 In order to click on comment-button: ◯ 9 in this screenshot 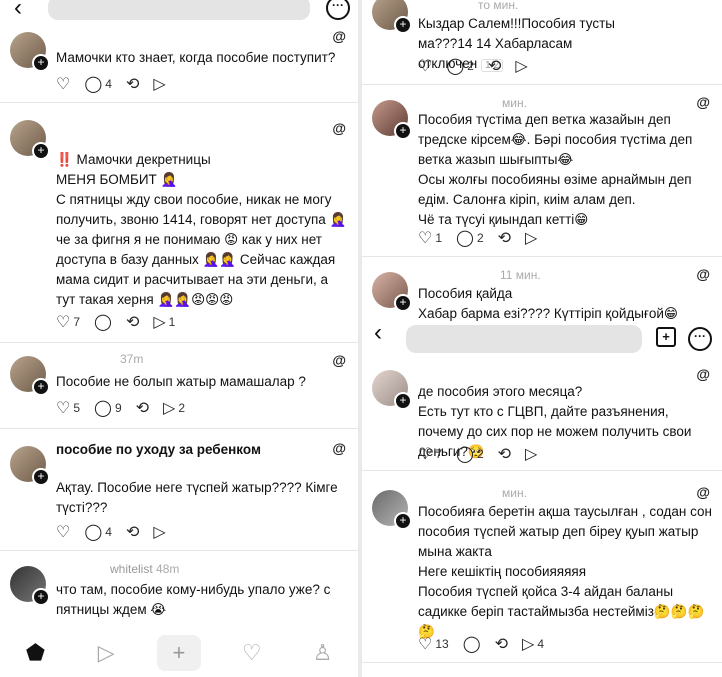, I will do `click(108, 408)`.